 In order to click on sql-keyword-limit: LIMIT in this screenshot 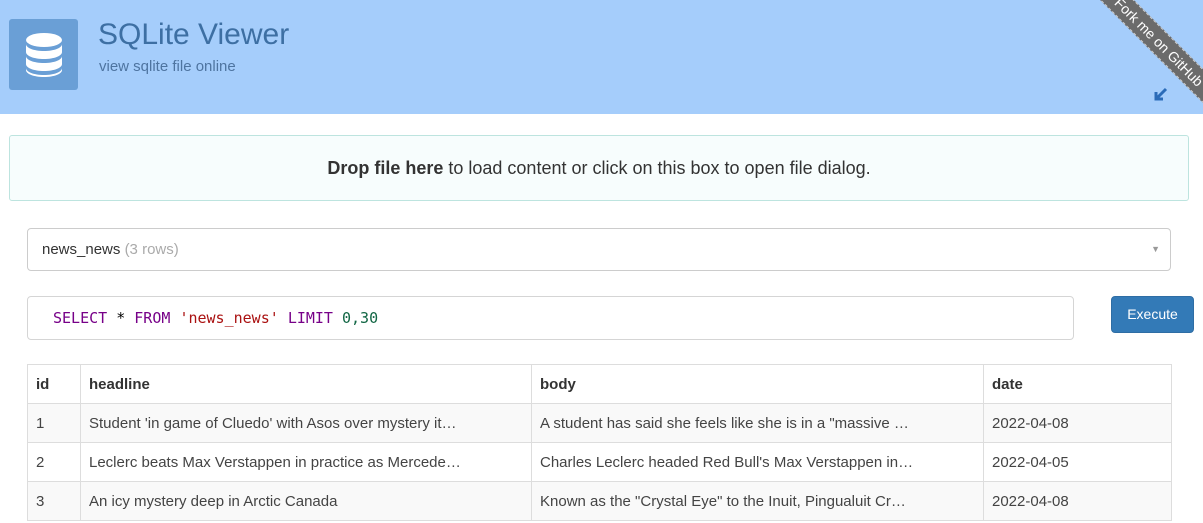, I will do `click(310, 318)`.